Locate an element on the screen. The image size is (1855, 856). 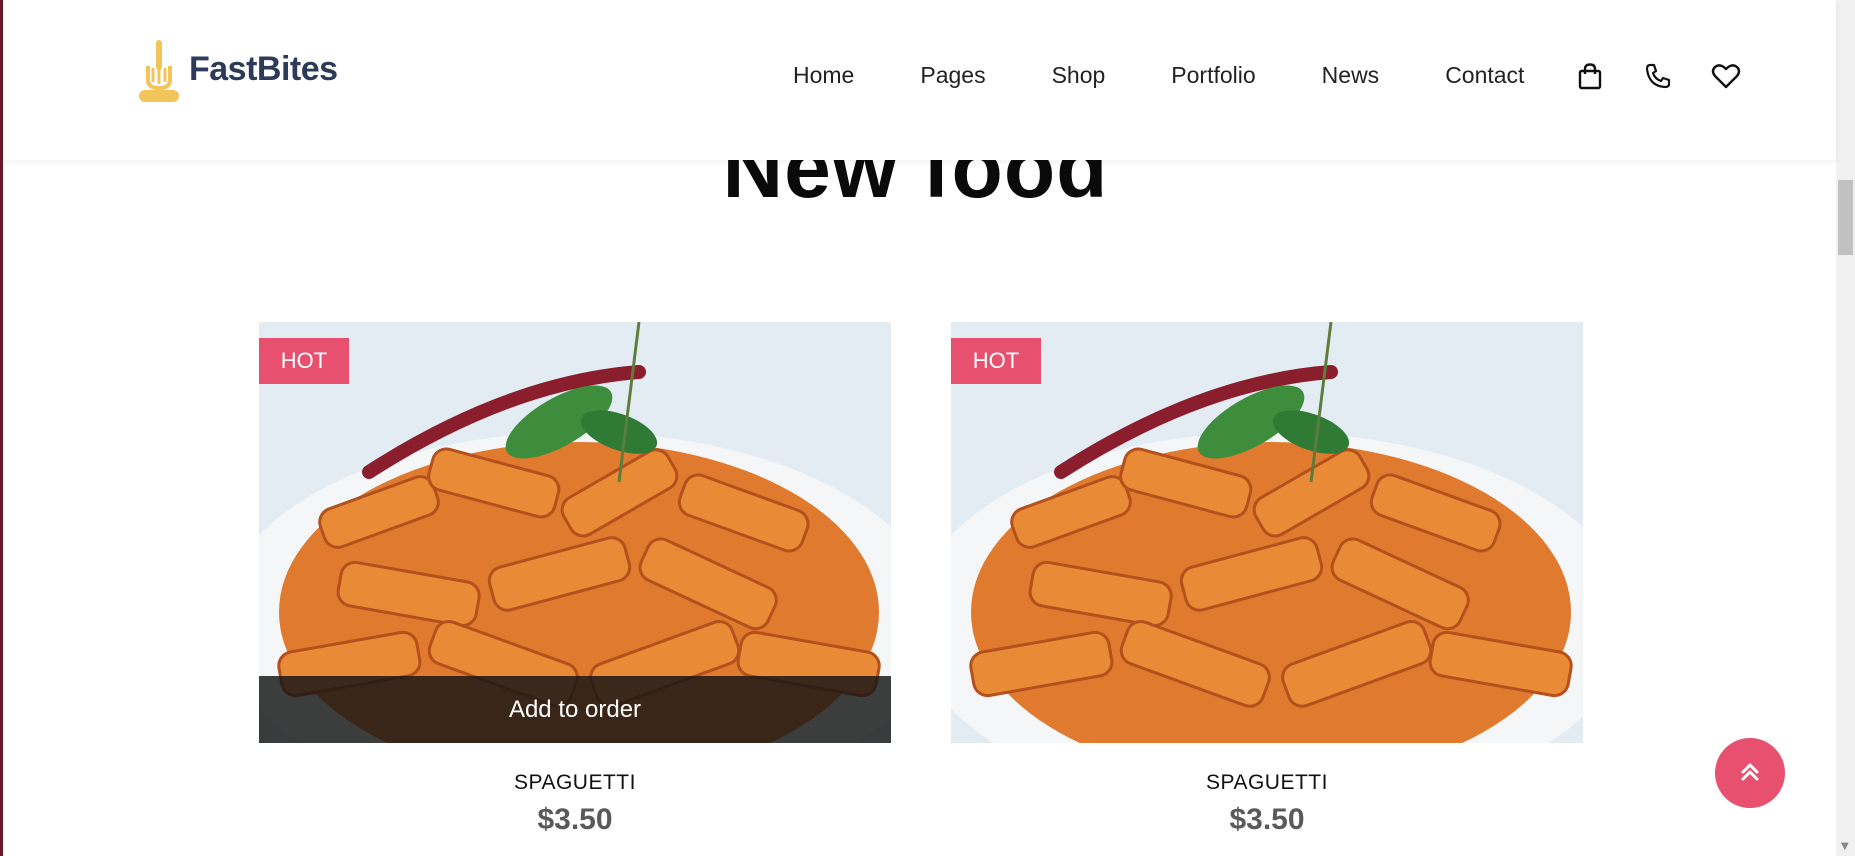
scroll-thumb is located at coordinates (1845, 217).